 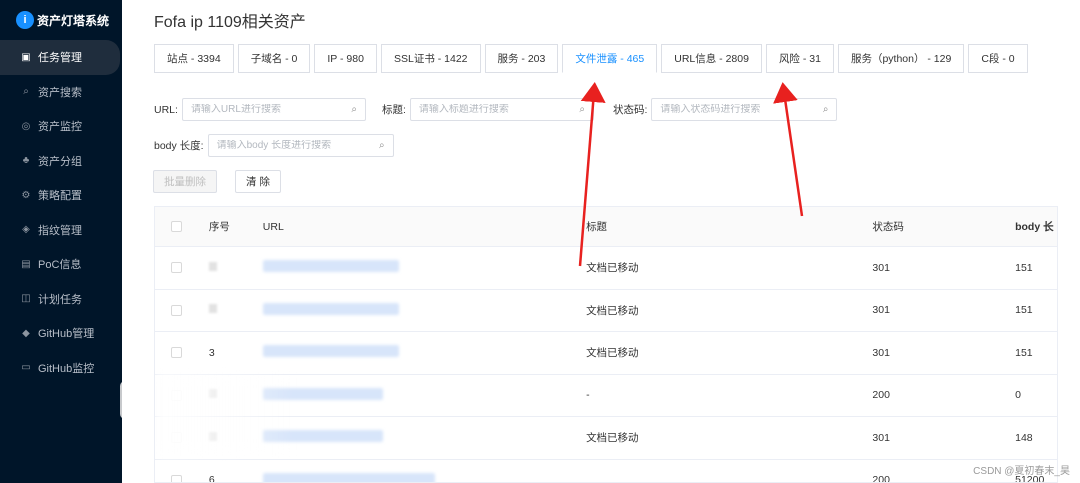 What do you see at coordinates (274, 58) in the screenshot?
I see `tab-subdomains: 子域名 - 0` at bounding box center [274, 58].